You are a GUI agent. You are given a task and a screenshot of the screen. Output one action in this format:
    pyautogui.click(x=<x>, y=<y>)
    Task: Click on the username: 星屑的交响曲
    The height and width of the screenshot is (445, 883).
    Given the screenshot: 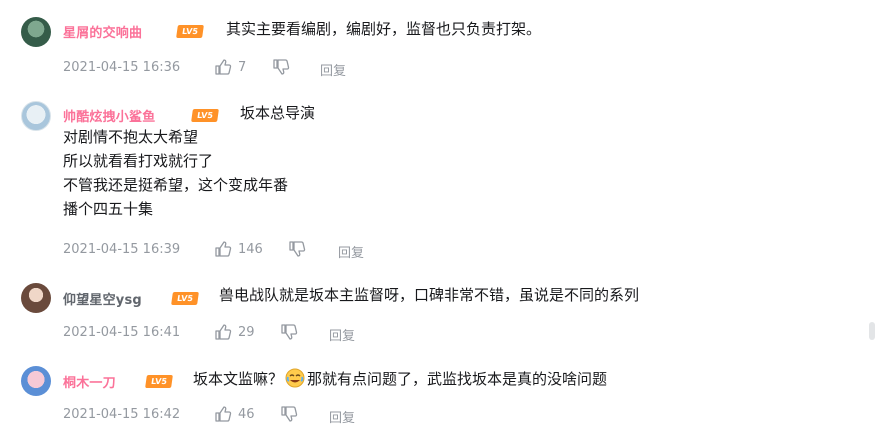 What is the action you would take?
    pyautogui.click(x=102, y=31)
    